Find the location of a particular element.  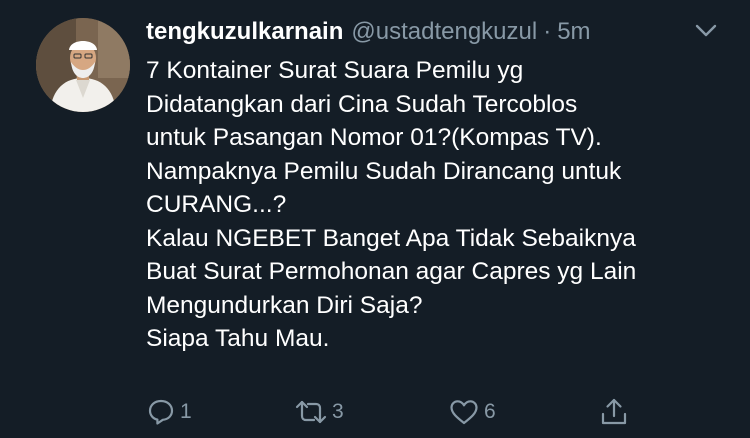

avatar is located at coordinates (83, 65).